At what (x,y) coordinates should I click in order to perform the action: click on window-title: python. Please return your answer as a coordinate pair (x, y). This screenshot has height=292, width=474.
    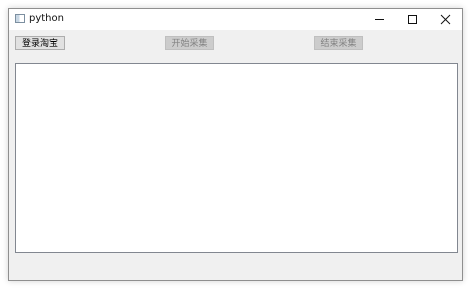
    Looking at the image, I should click on (46, 18).